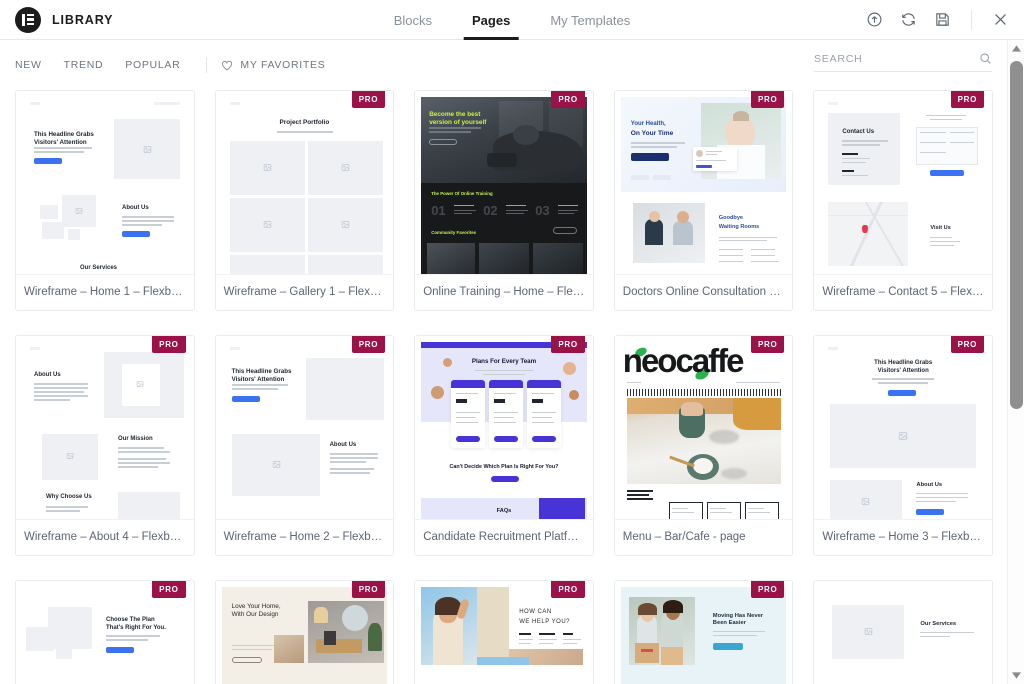 The image size is (1024, 684). What do you see at coordinates (28, 19) in the screenshot?
I see `elementor-logo-icon` at bounding box center [28, 19].